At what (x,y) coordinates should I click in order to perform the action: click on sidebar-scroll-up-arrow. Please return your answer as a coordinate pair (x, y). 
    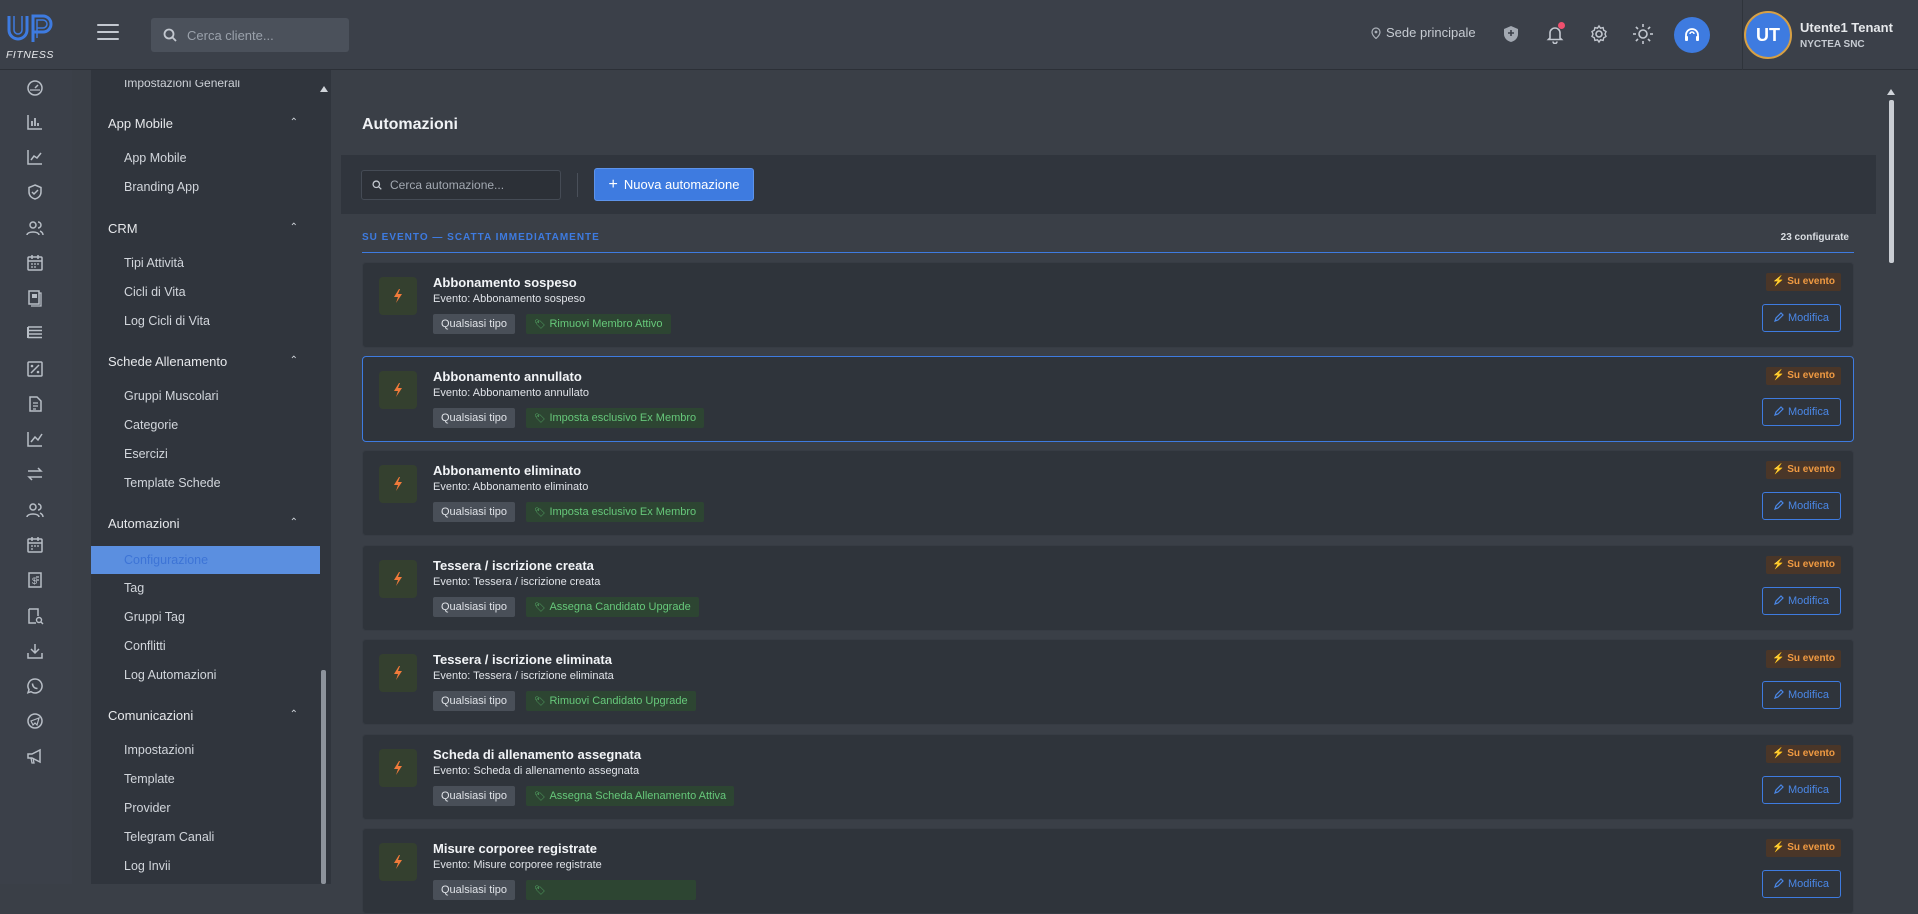
    Looking at the image, I should click on (324, 89).